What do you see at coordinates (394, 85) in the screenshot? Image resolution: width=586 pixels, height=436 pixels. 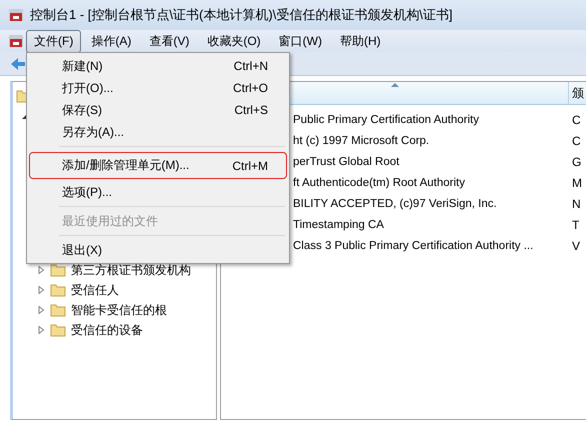 I see `sort-arrow-icon` at bounding box center [394, 85].